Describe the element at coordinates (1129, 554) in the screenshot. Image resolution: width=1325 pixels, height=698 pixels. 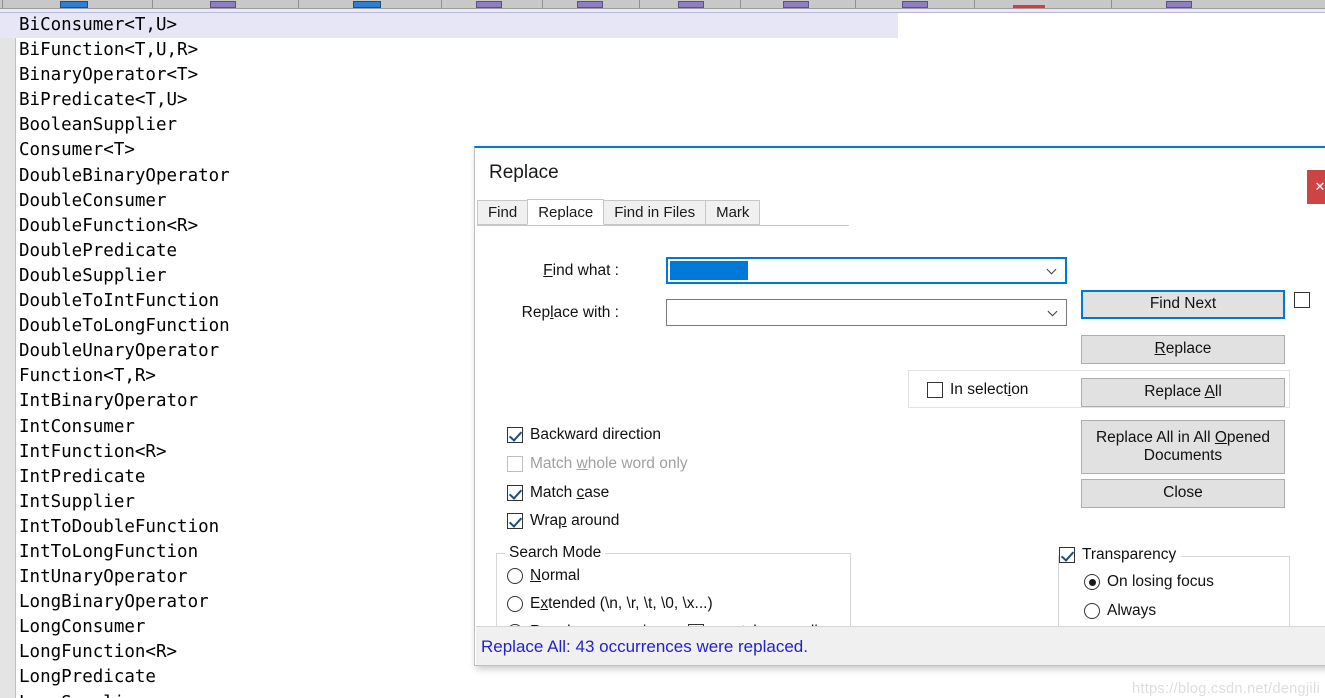
I see `transparency-label: Transparency` at that location.